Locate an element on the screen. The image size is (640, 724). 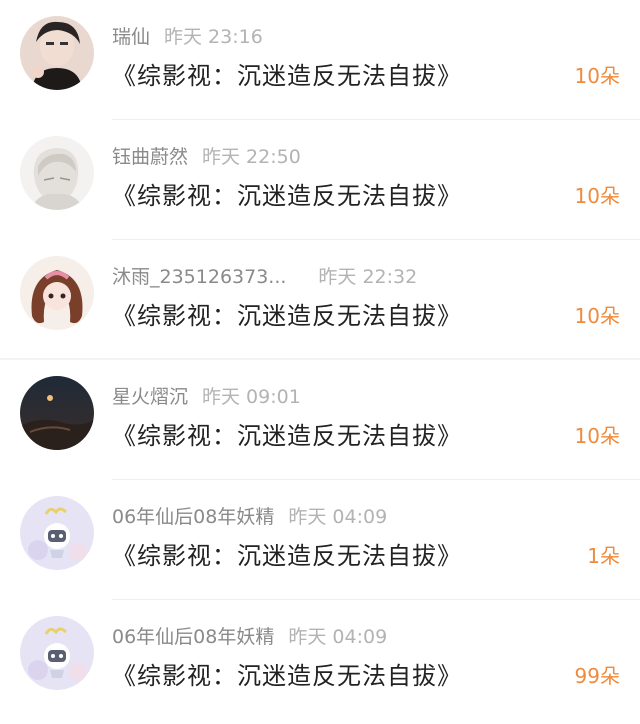
item-meta: 钰曲蔚然 昨天 22:50 is located at coordinates (206, 155).